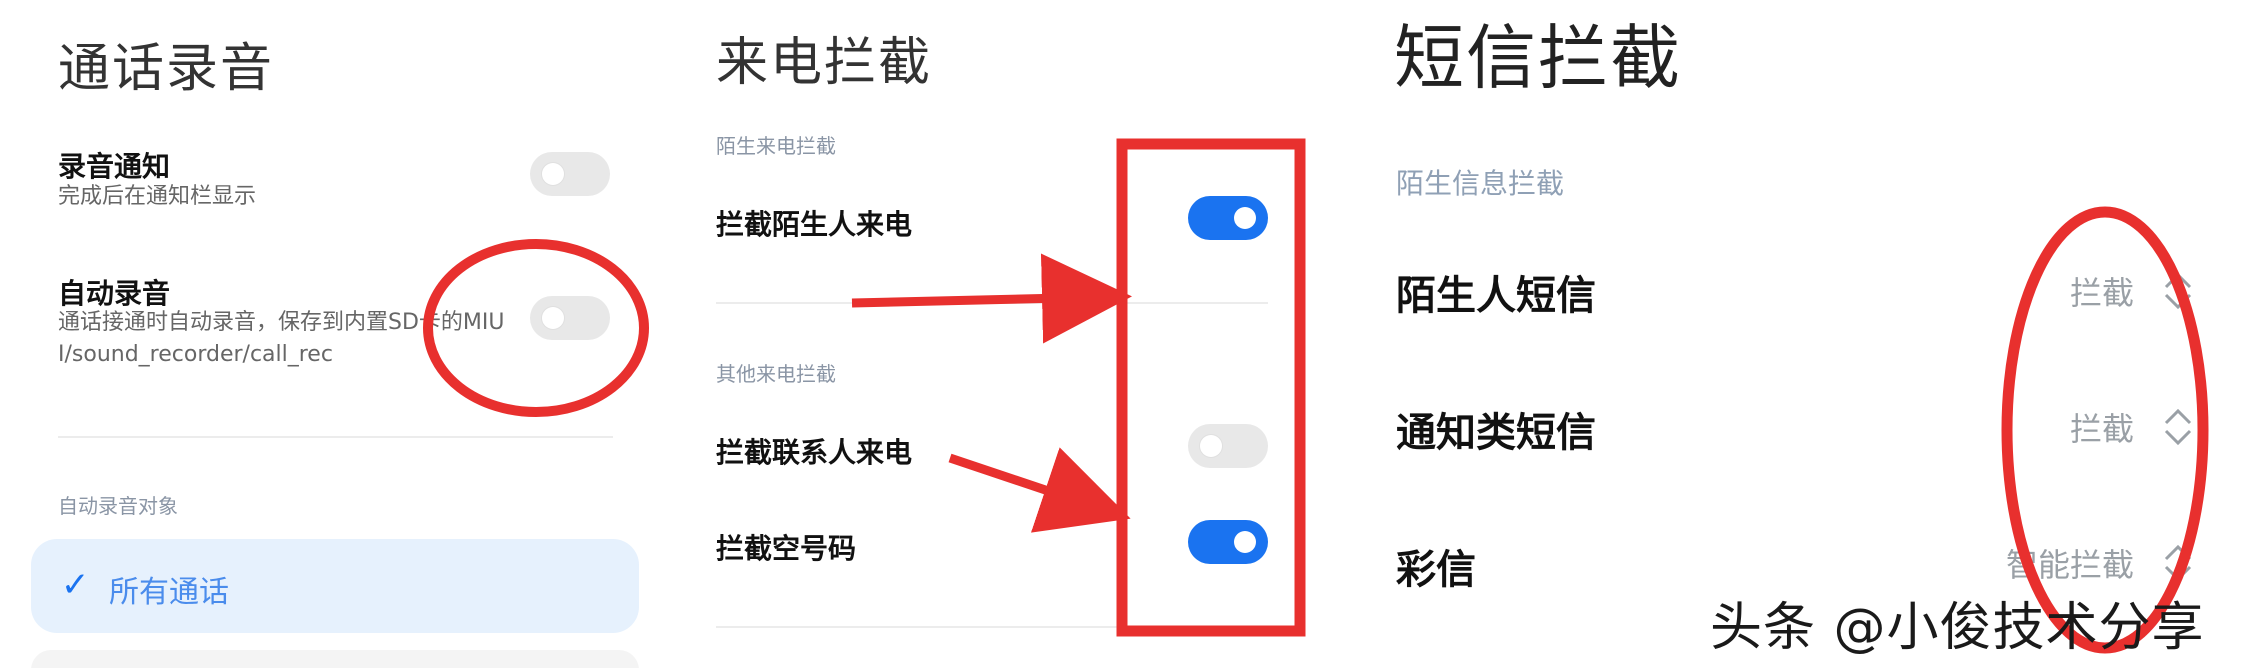  What do you see at coordinates (1957, 628) in the screenshot?
I see `watermark: 头条 @小俊技术分享` at bounding box center [1957, 628].